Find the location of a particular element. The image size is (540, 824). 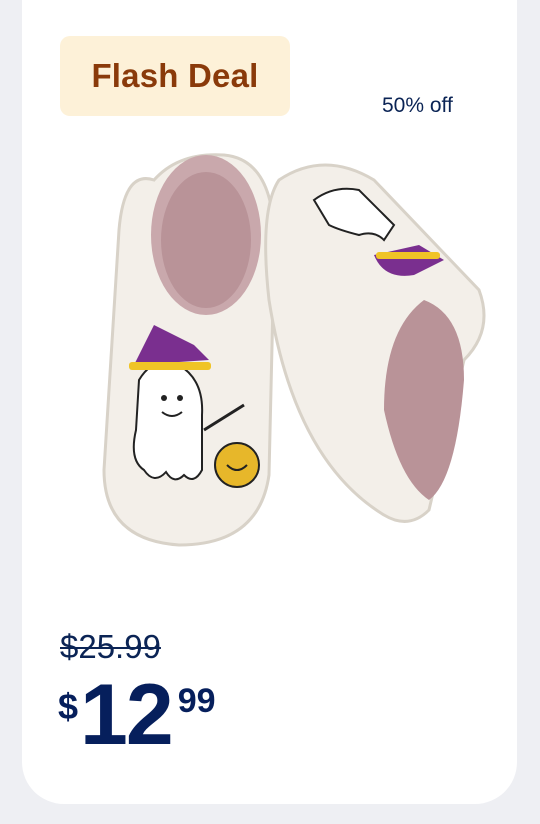

price-cents: 99 is located at coordinates (196, 701).